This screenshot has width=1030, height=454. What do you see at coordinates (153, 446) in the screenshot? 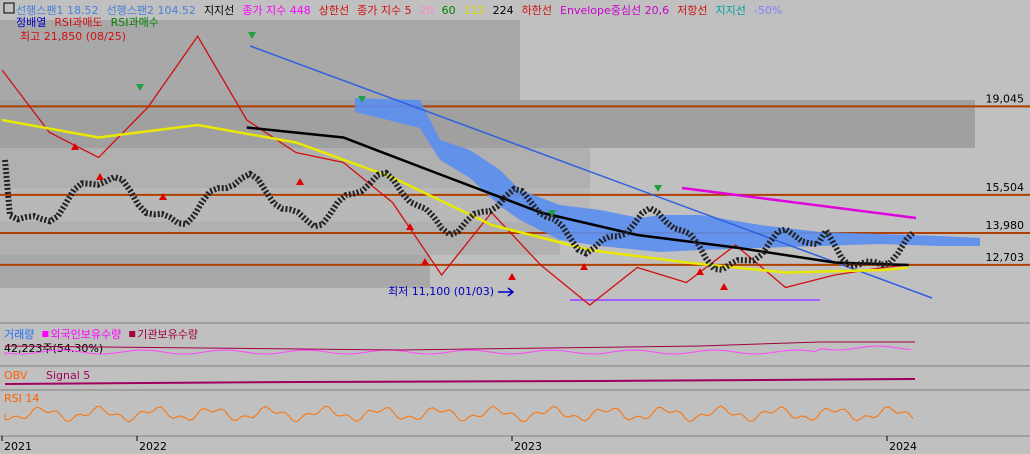
I see `time-axis-label: 2022` at bounding box center [153, 446].